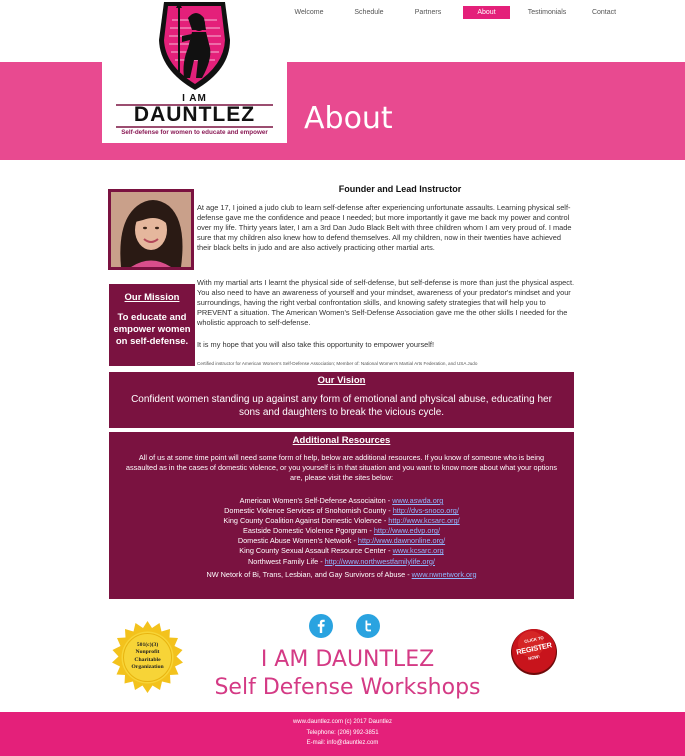 The height and width of the screenshot is (756, 685). What do you see at coordinates (147, 667) in the screenshot?
I see `seal-line-4: Organization` at bounding box center [147, 667].